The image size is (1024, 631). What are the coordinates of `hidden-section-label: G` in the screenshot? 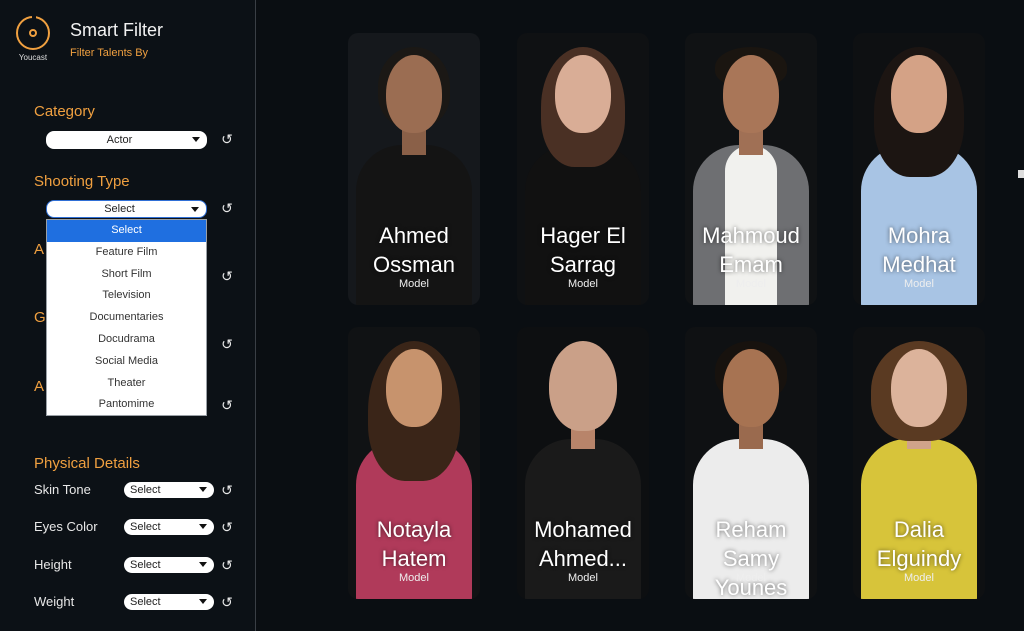 It's located at (40, 317).